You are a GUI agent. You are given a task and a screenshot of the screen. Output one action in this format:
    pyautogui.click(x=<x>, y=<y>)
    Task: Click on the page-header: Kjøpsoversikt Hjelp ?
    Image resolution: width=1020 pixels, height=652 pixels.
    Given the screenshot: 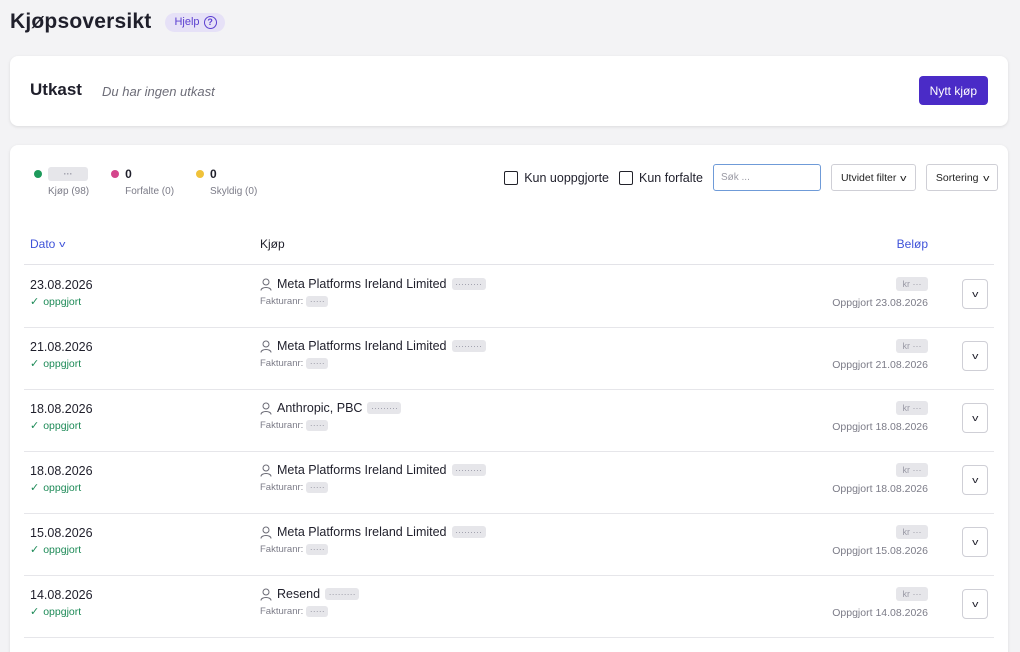 What is the action you would take?
    pyautogui.click(x=117, y=22)
    